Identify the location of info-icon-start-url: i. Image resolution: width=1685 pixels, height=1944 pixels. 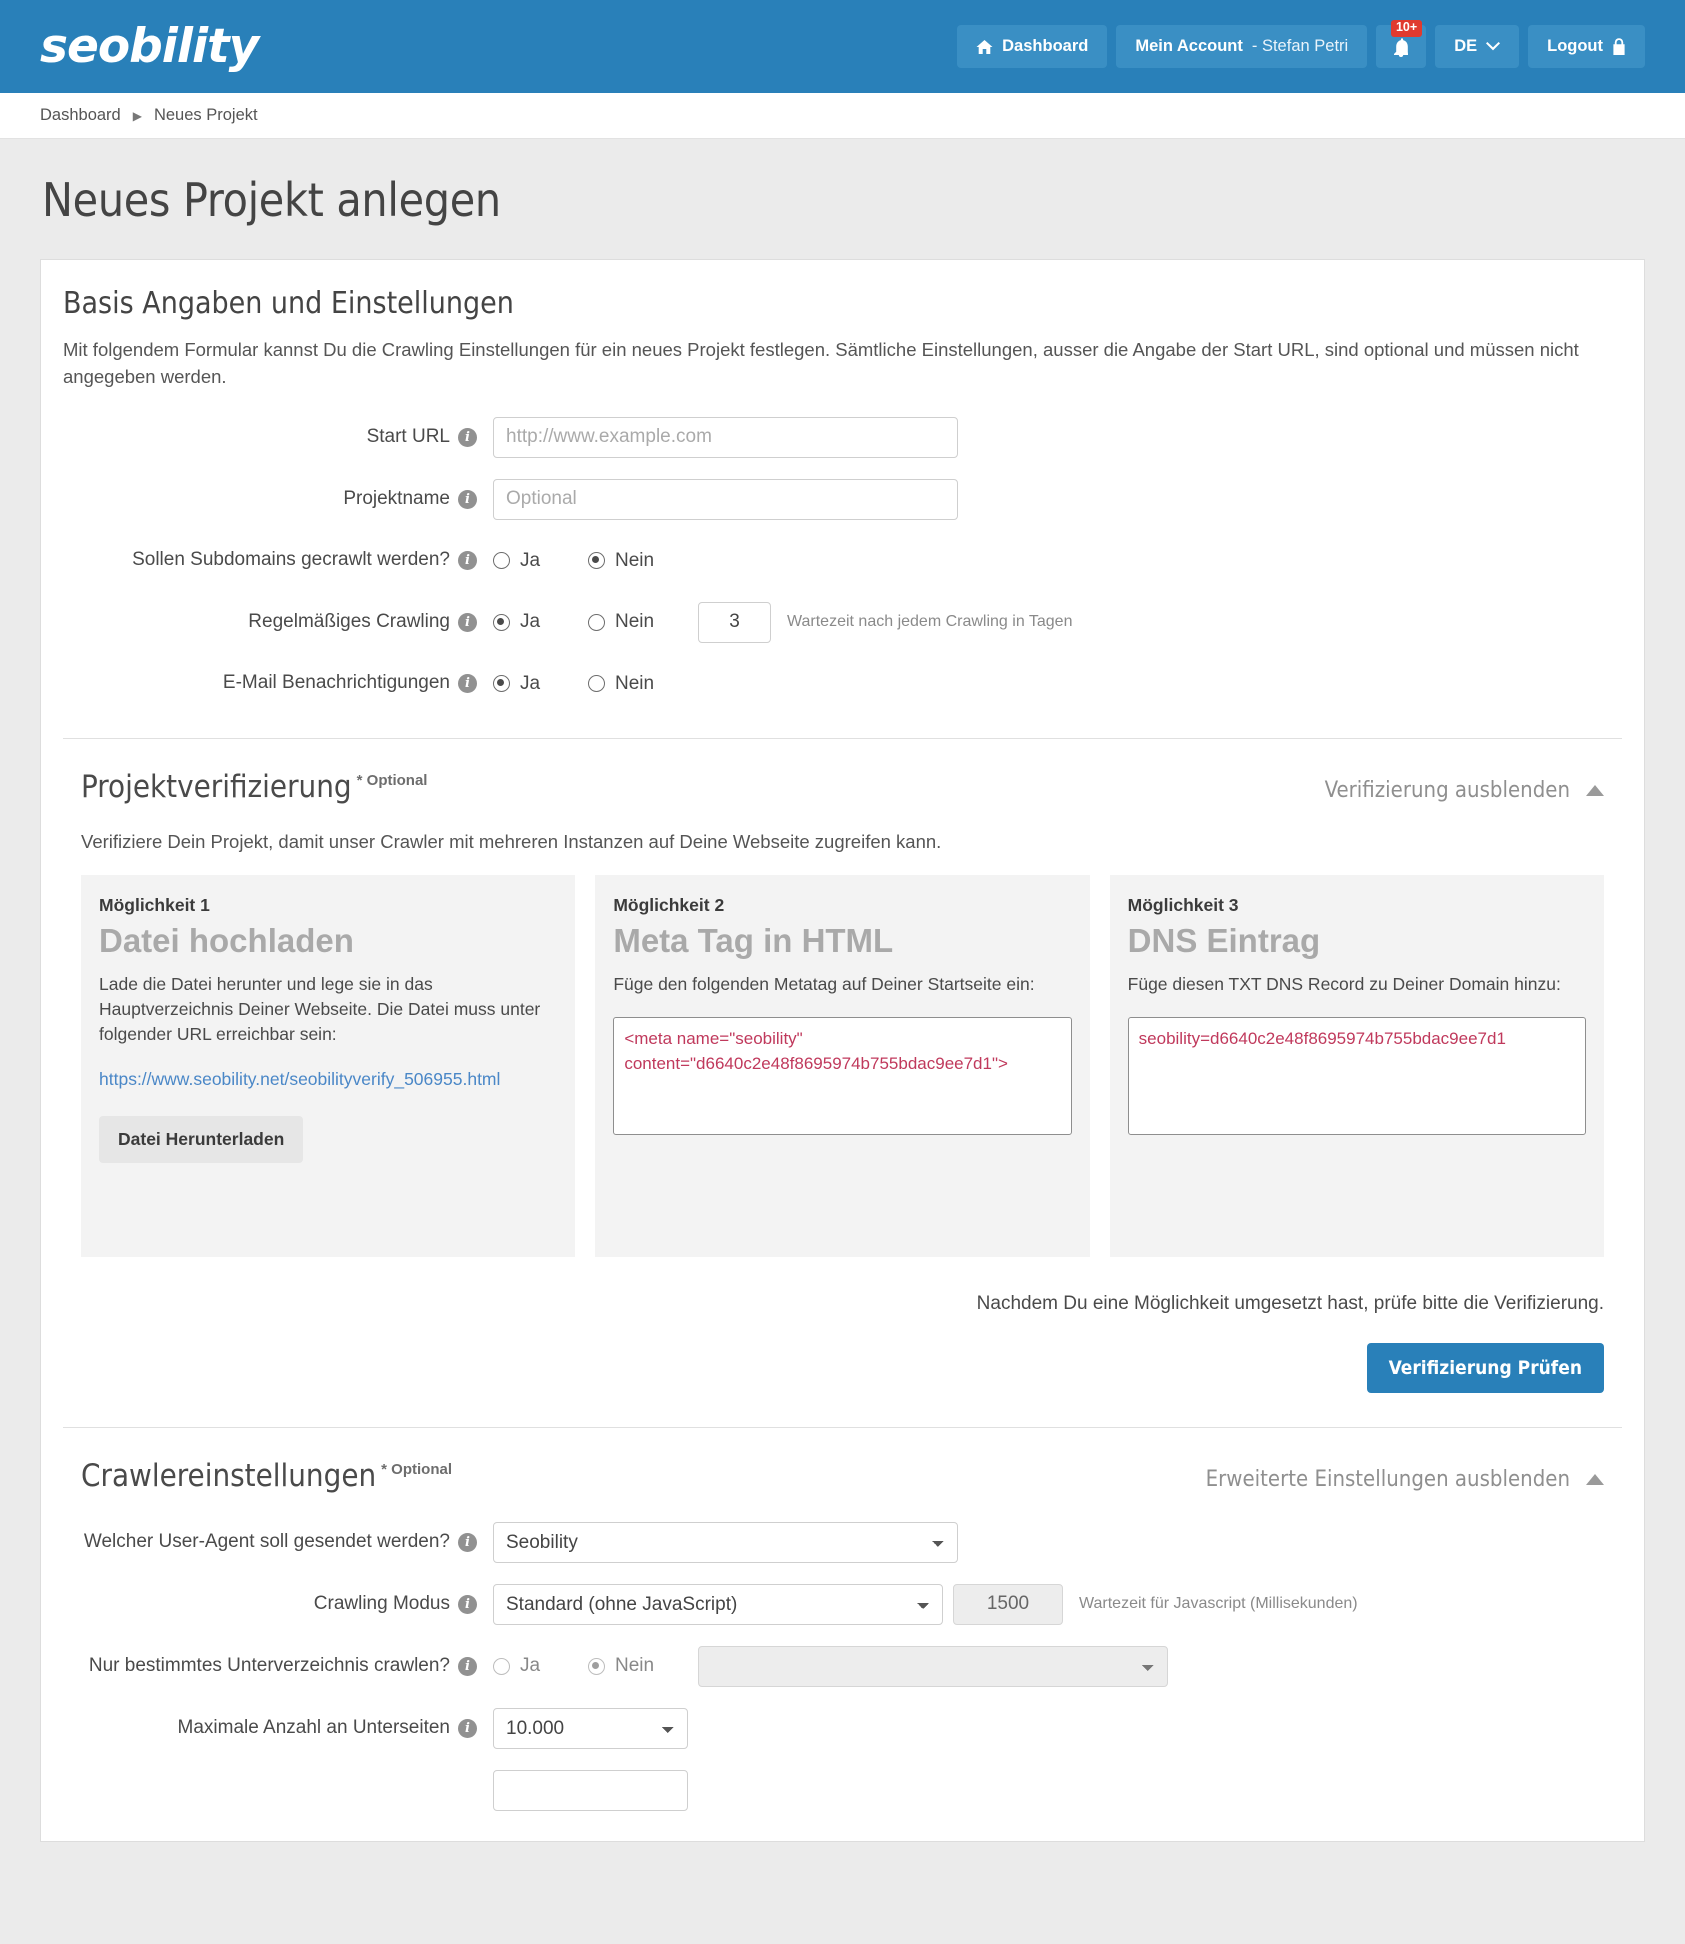
(467, 437).